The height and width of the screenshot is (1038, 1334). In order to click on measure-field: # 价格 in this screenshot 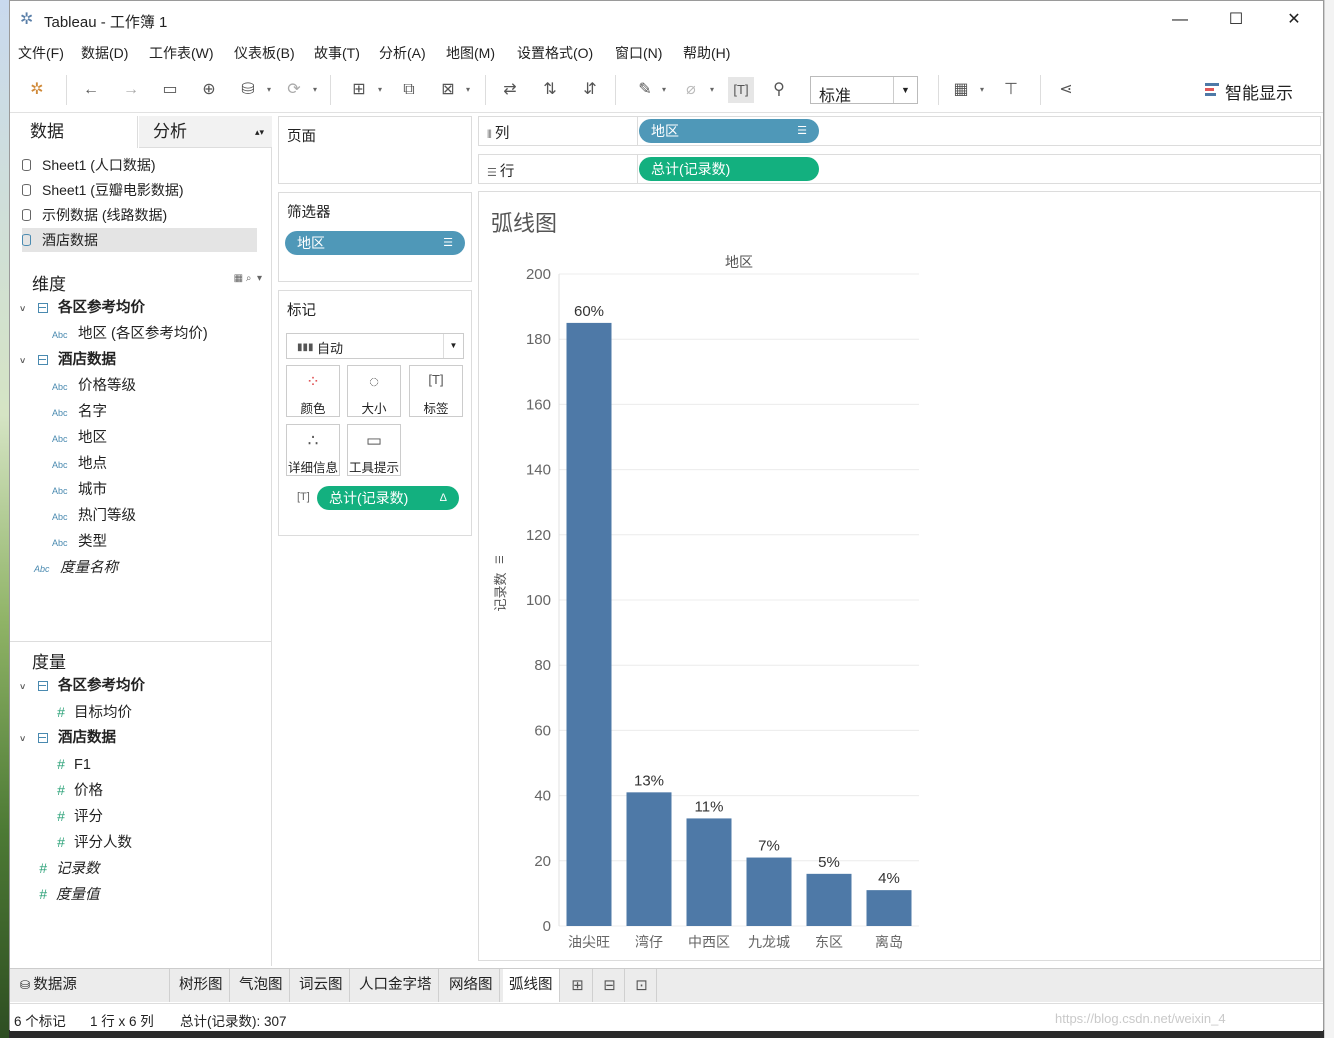, I will do `click(75, 790)`.